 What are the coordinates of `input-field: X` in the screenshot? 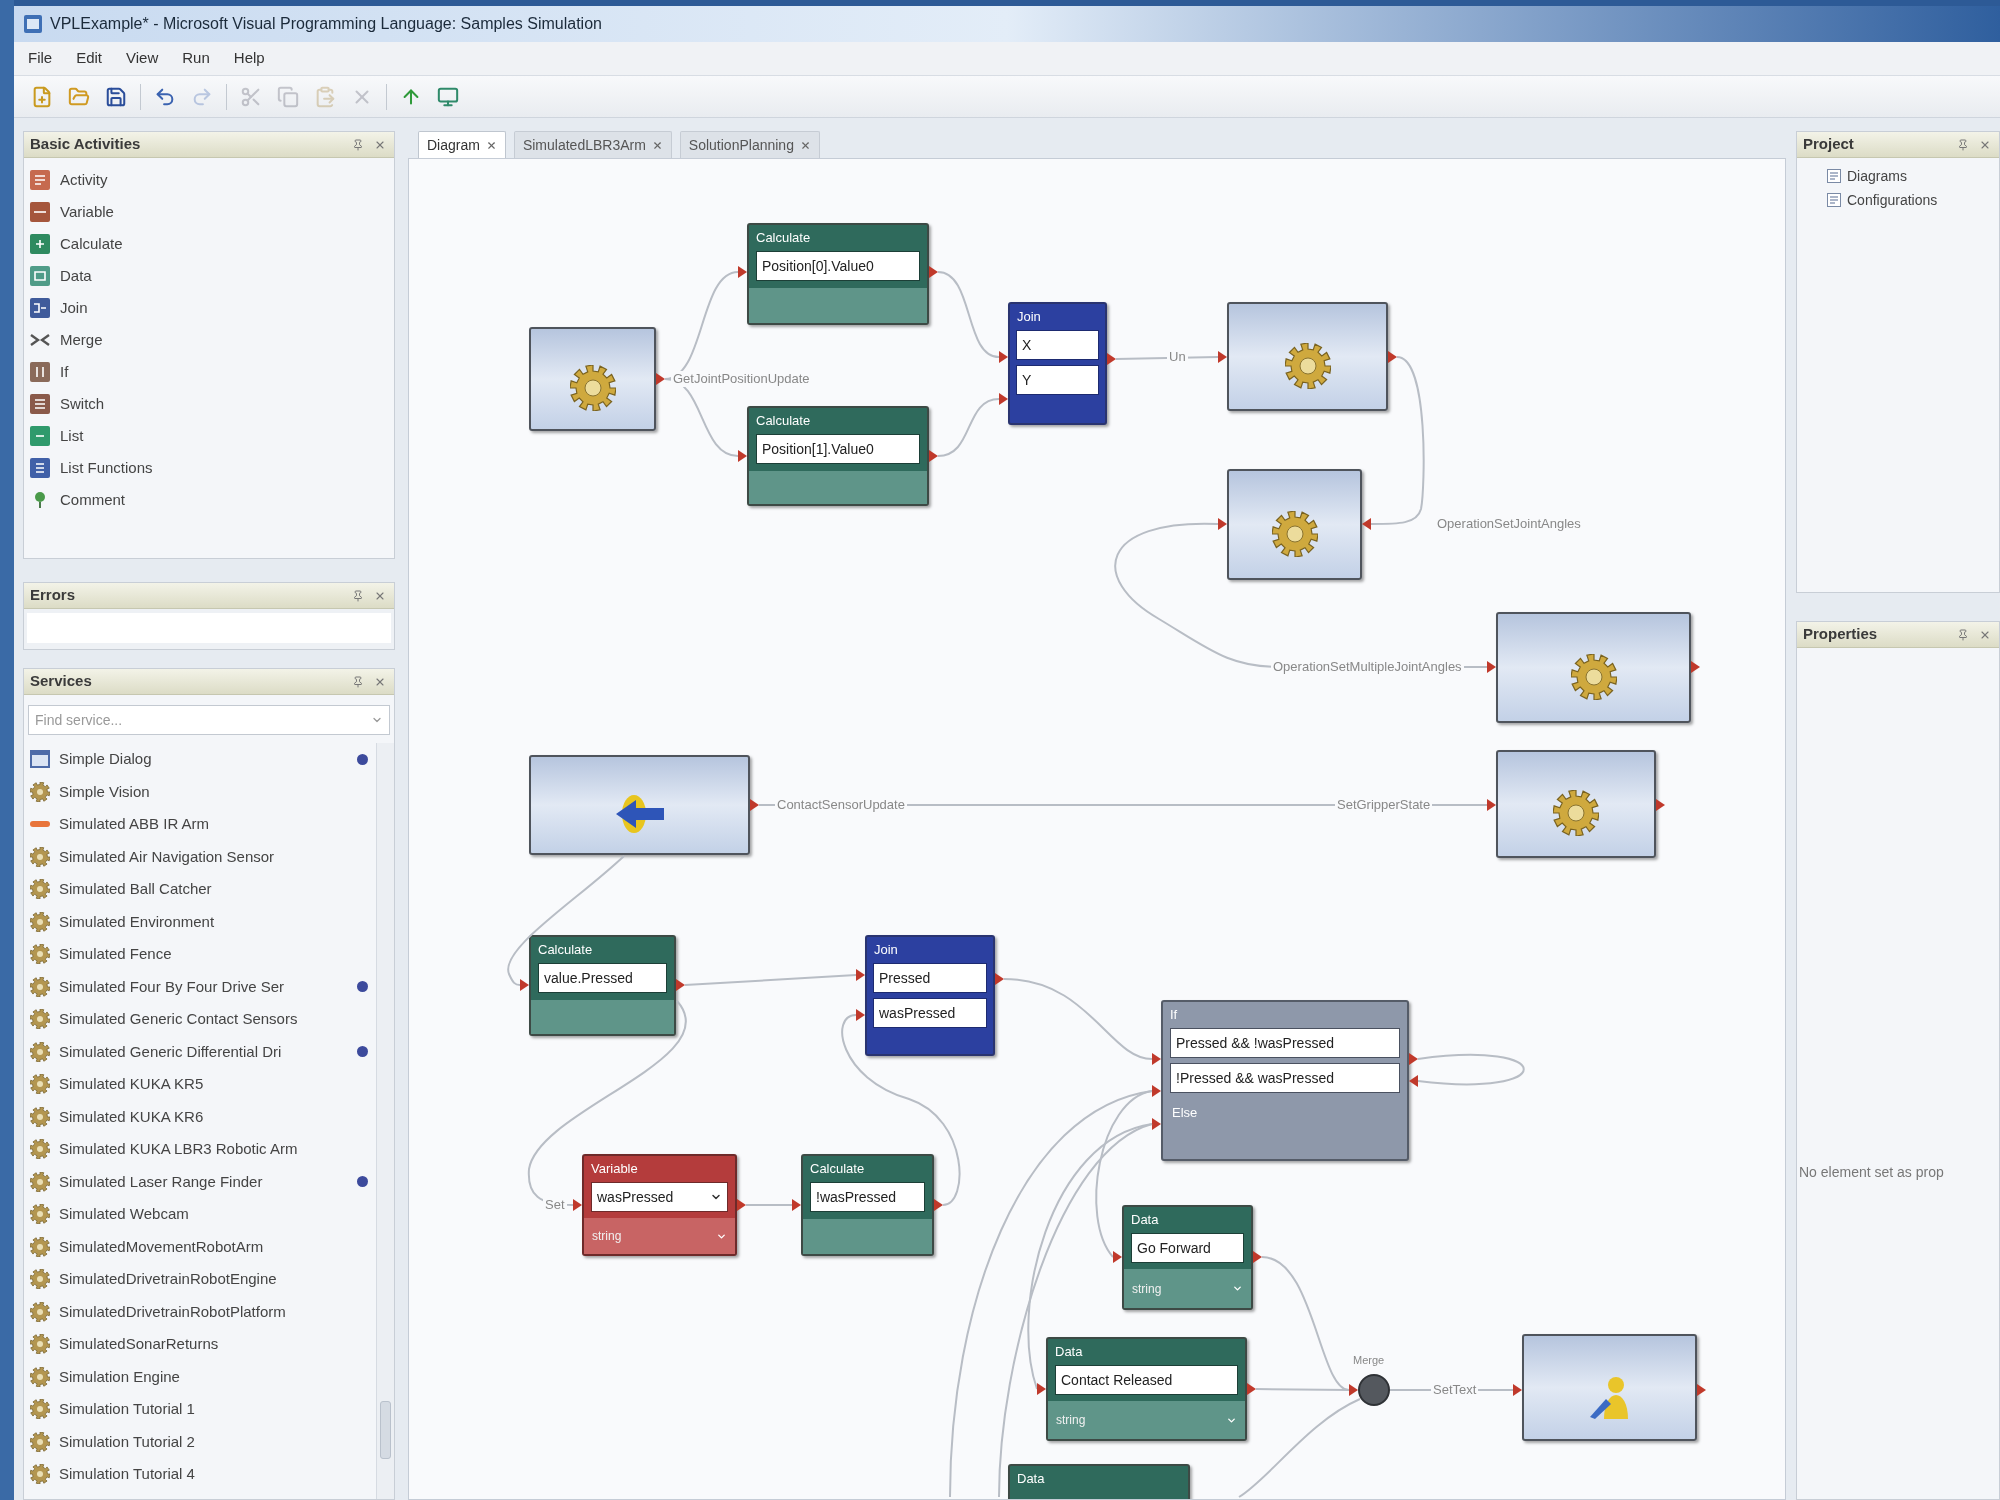 It's located at (1057, 345).